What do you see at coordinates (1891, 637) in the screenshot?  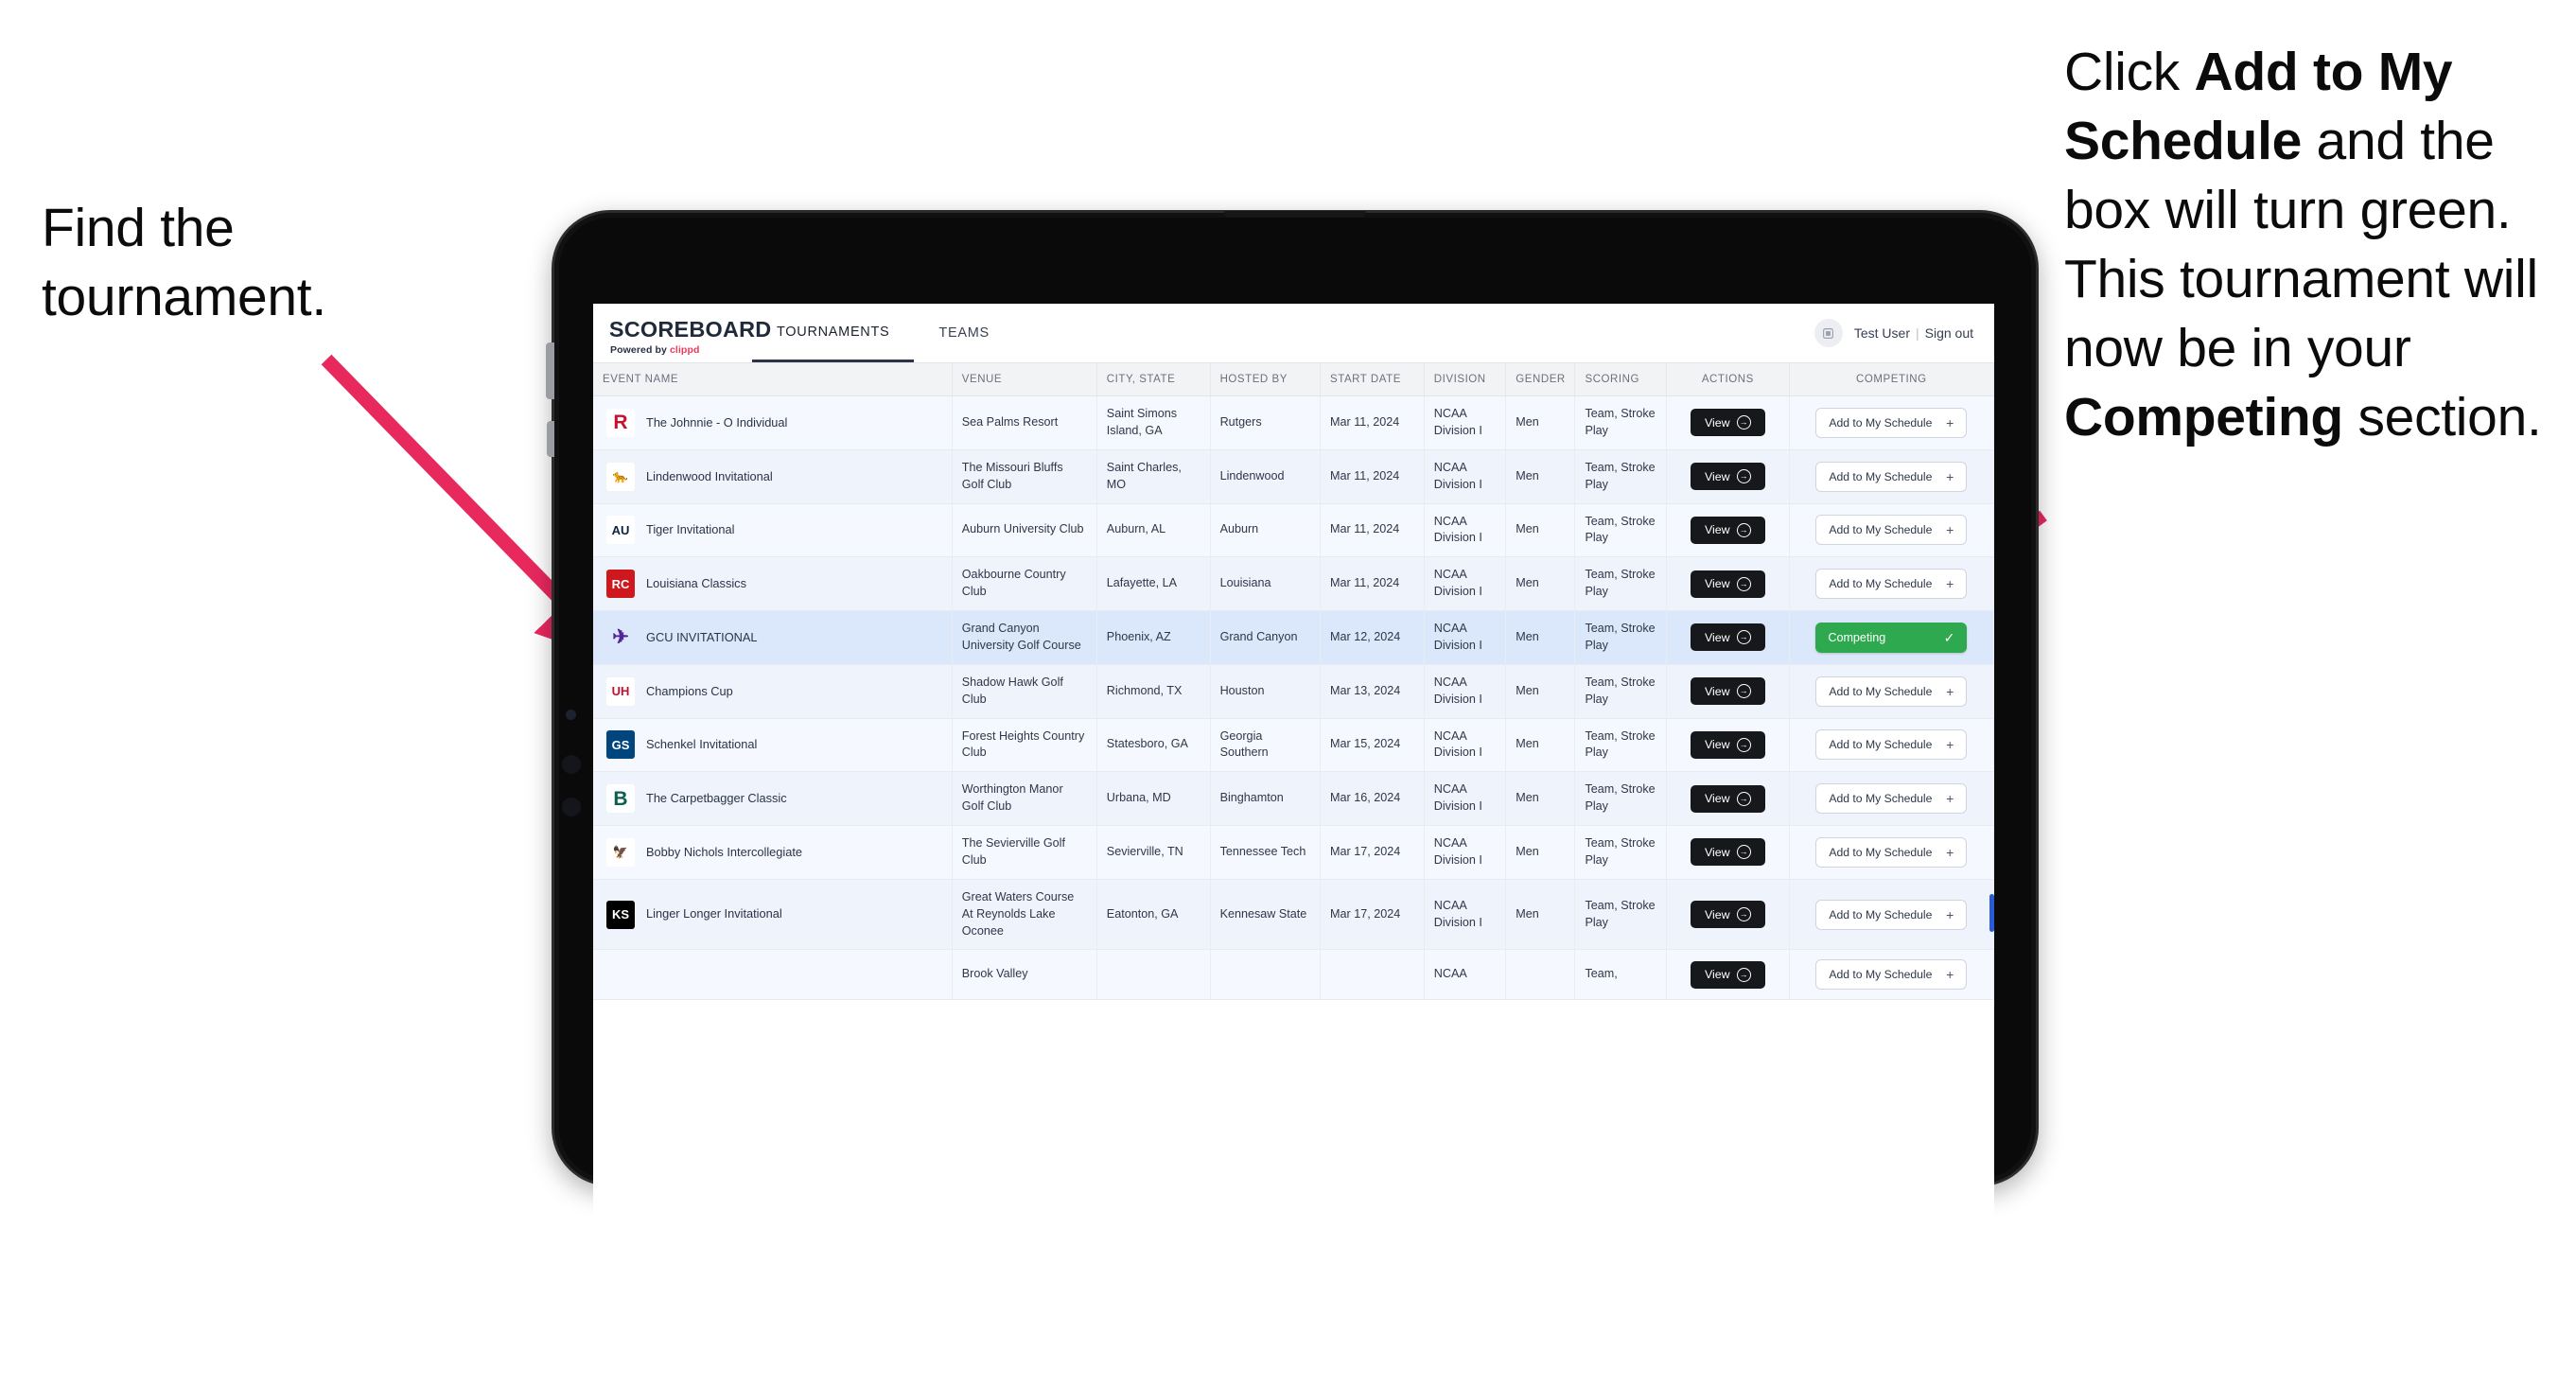 I see `competing-button: Competing ✓` at bounding box center [1891, 637].